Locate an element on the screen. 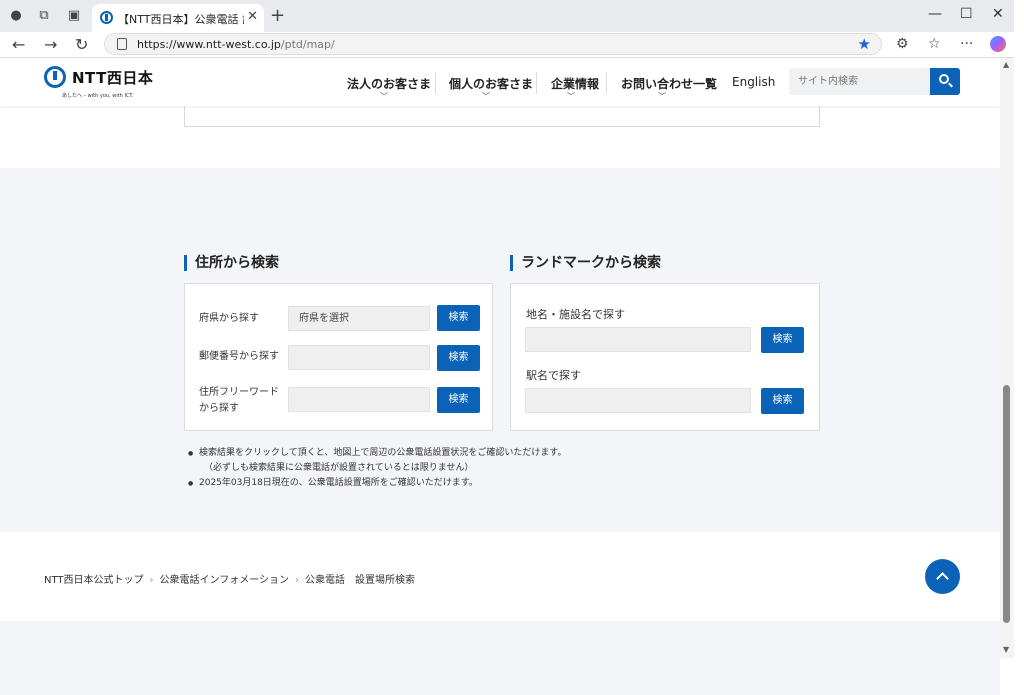 This screenshot has width=1024, height=695. breadcrumb-current: 公衆電話 設置場所検索 is located at coordinates (360, 580).